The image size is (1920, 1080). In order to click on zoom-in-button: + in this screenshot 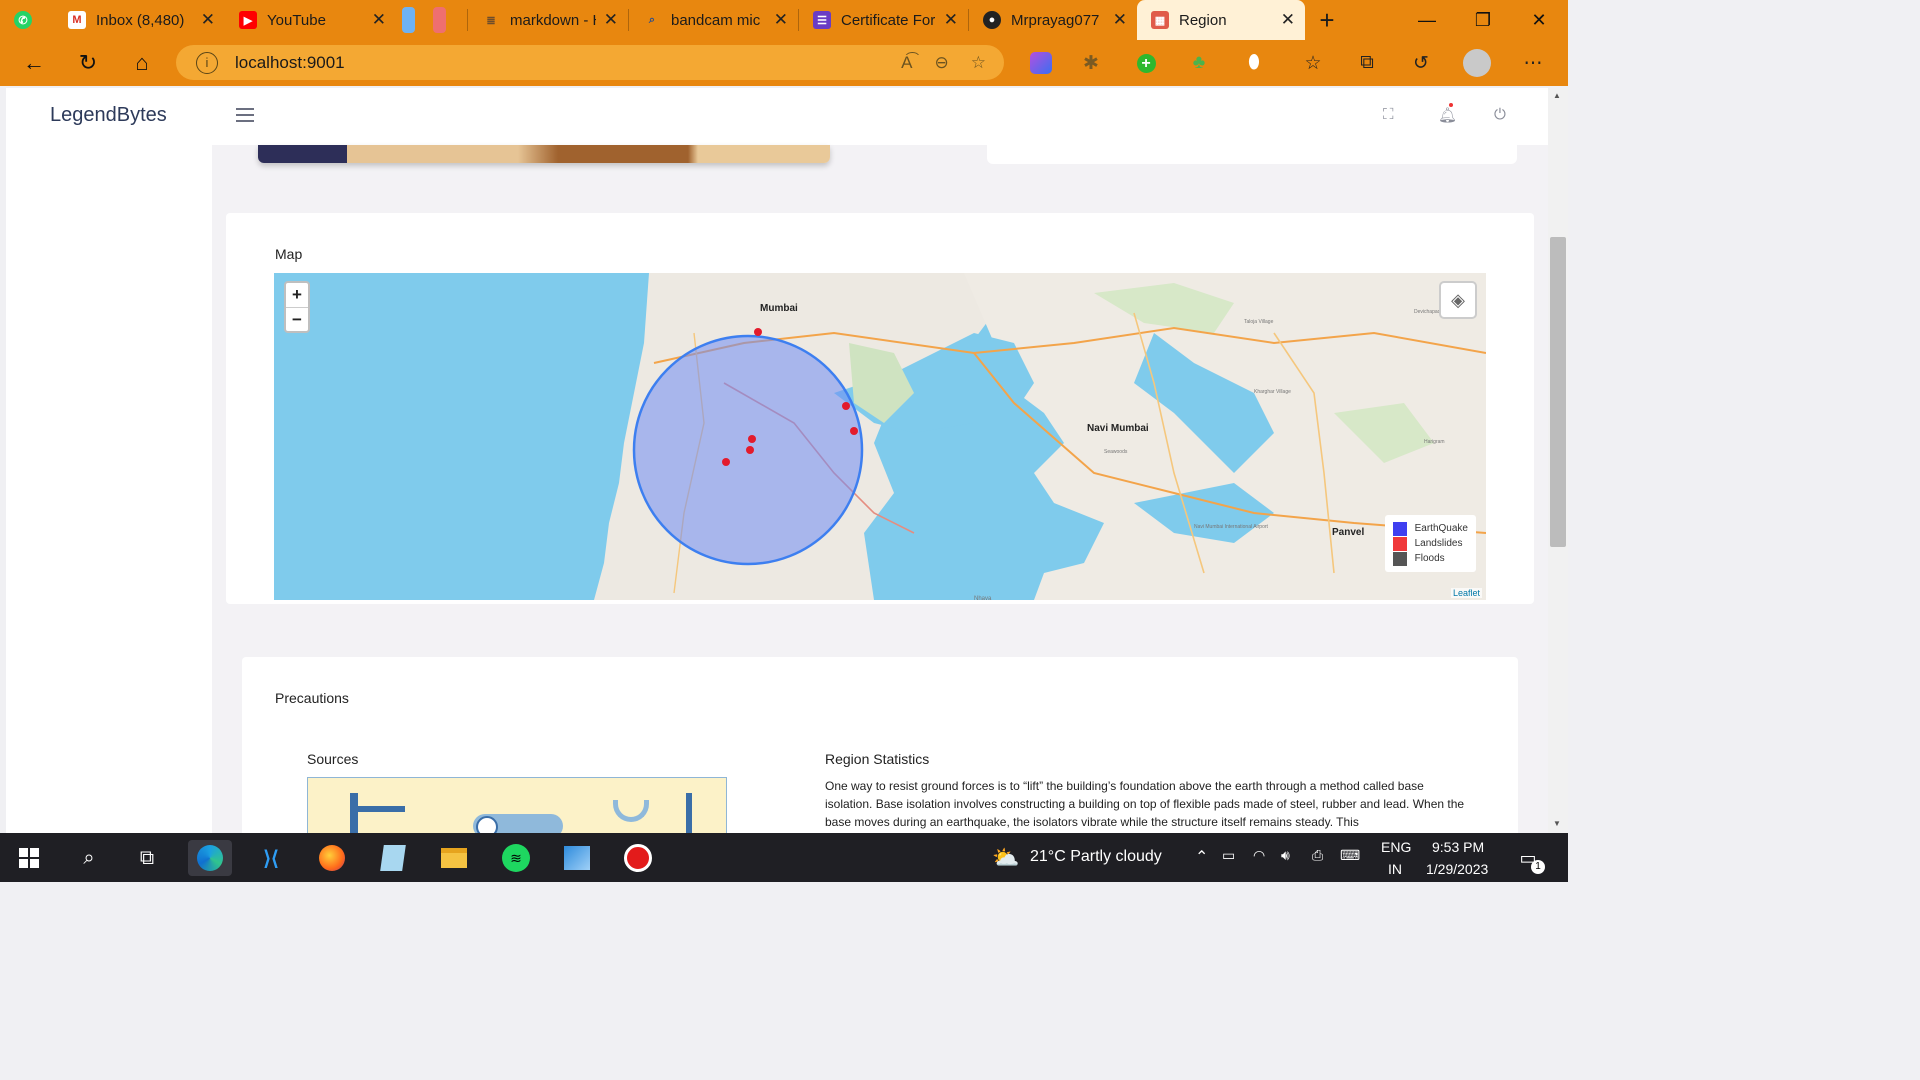, I will do `click(297, 295)`.